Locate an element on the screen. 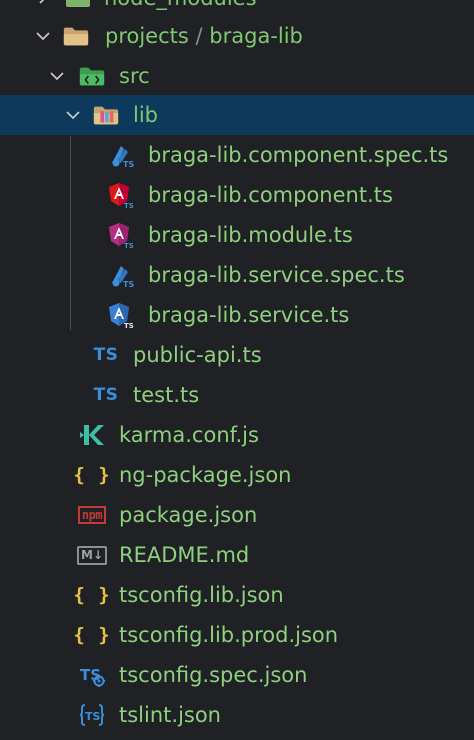  tree-item-tsconfig-spec: TS tsconfig.spec.json is located at coordinates (237, 675).